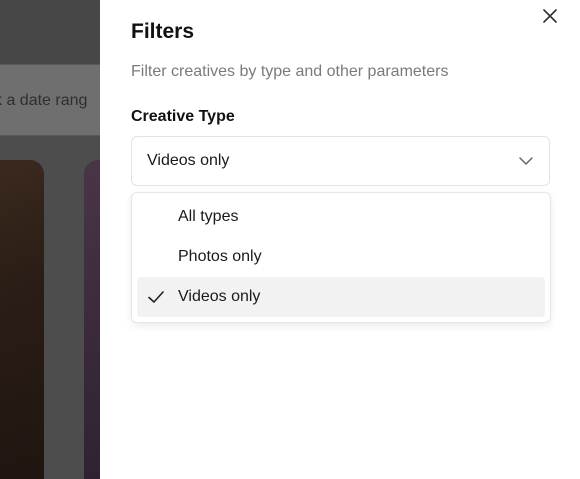 The image size is (580, 479). I want to click on panel-title: Filters, so click(163, 31).